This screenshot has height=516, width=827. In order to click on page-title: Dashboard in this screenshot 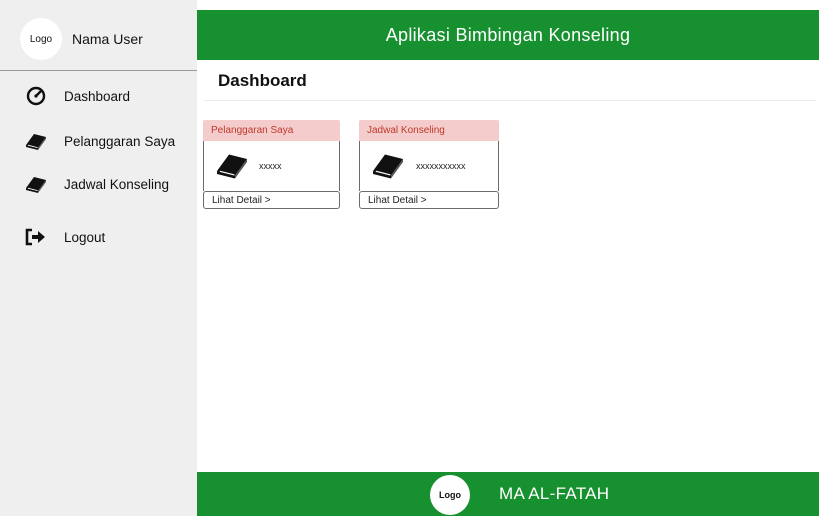, I will do `click(262, 80)`.